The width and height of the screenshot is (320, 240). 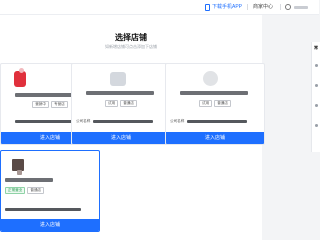 What do you see at coordinates (263, 7) in the screenshot?
I see `merchant-center-link: 商家中心` at bounding box center [263, 7].